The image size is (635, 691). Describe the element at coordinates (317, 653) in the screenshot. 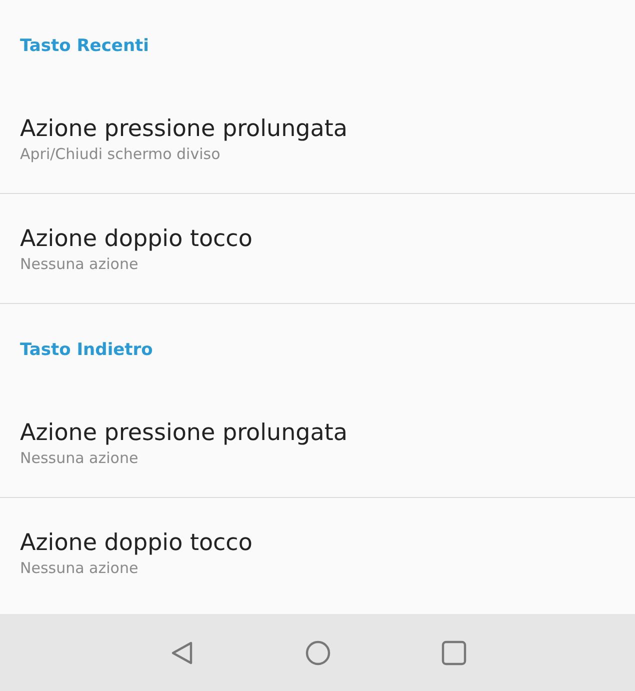

I see `home-icon` at that location.